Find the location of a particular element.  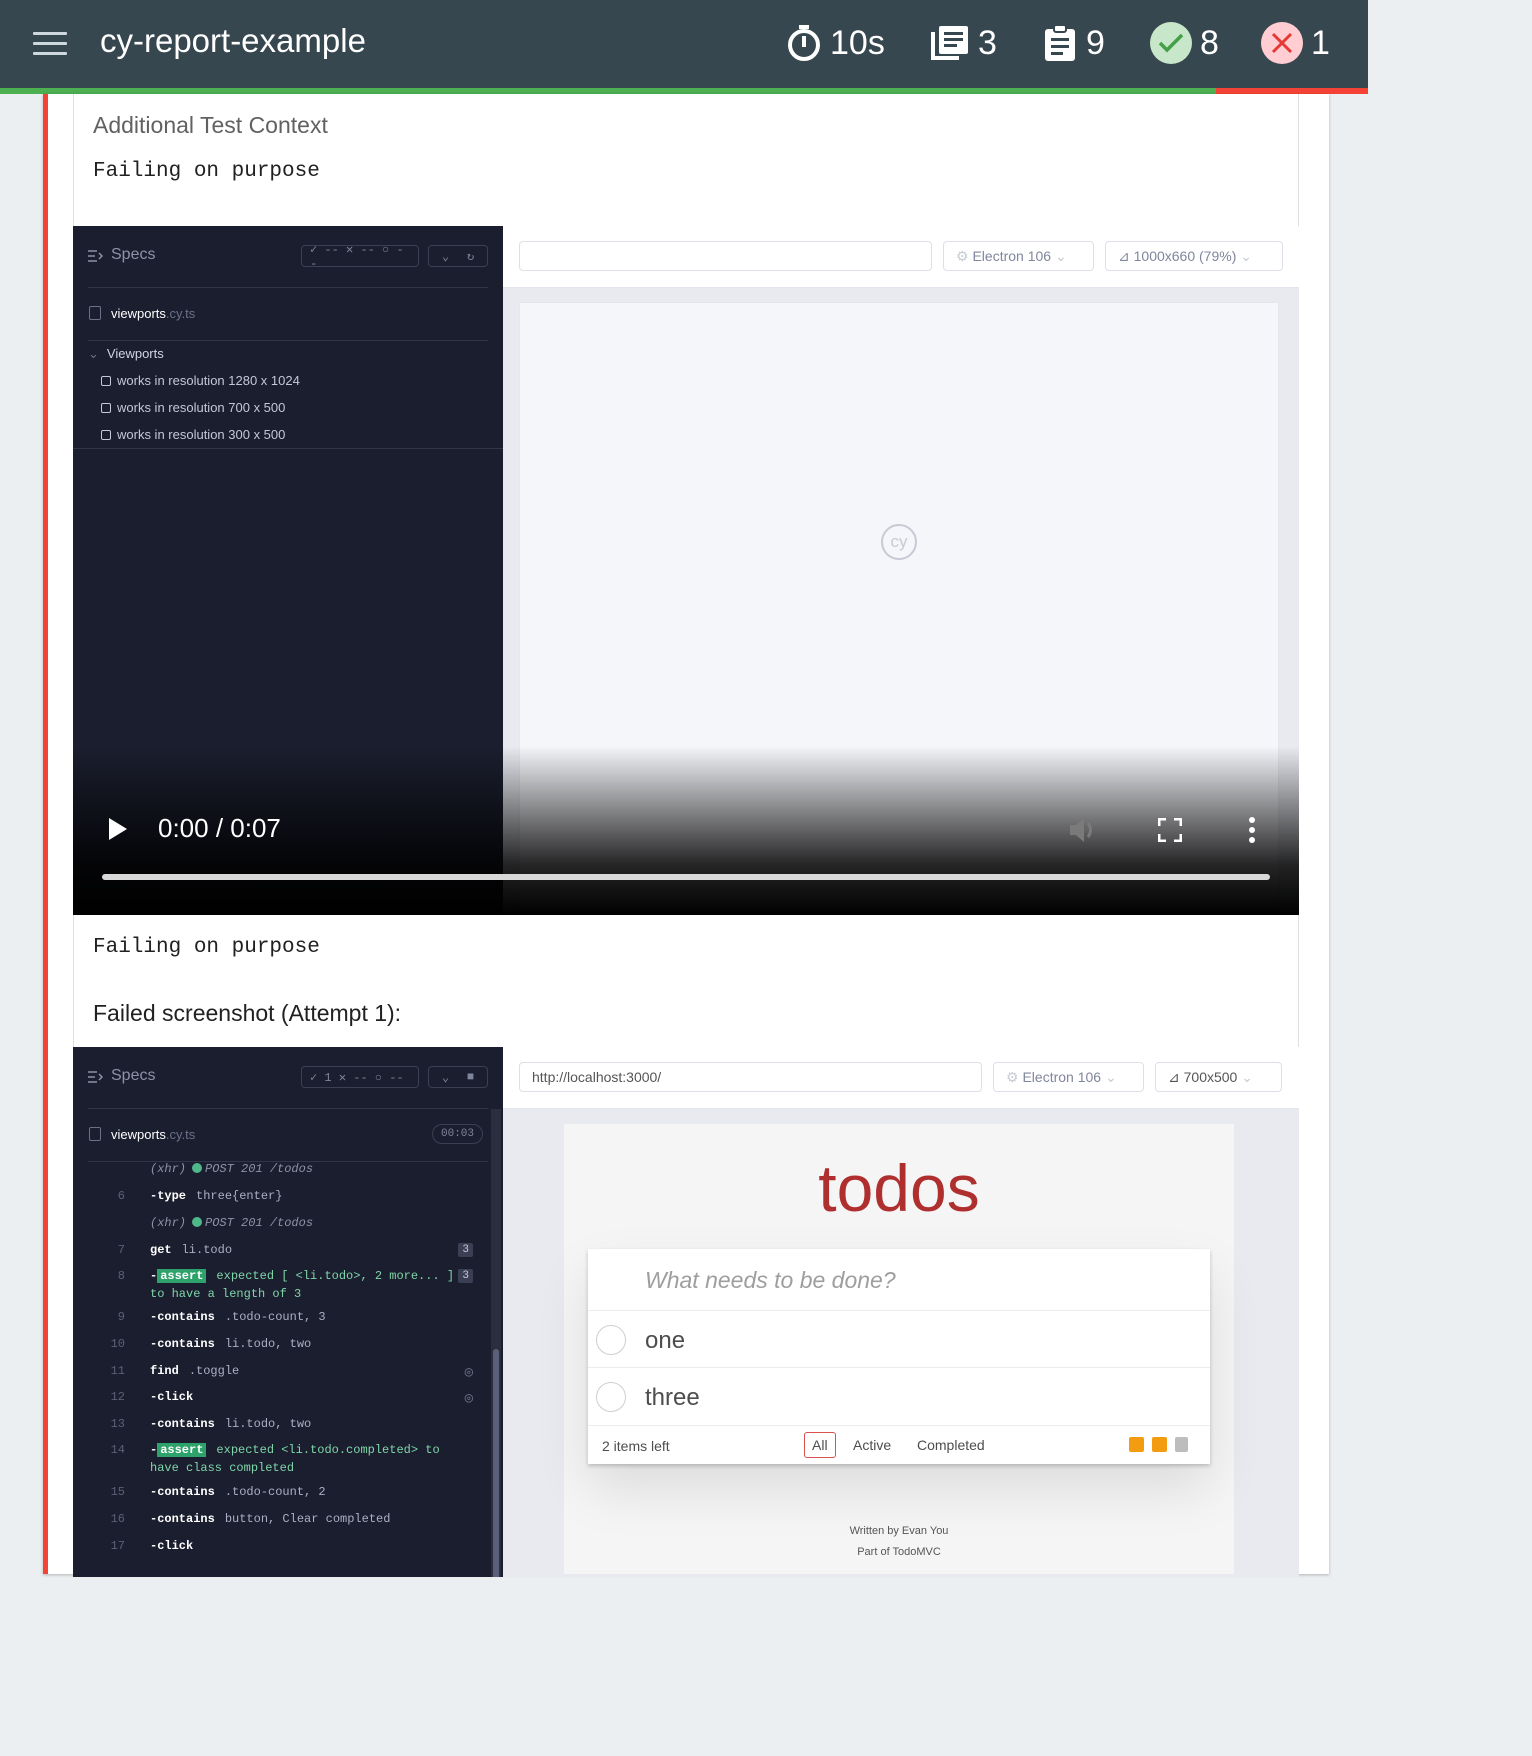

fullscreen-icon is located at coordinates (1170, 830).